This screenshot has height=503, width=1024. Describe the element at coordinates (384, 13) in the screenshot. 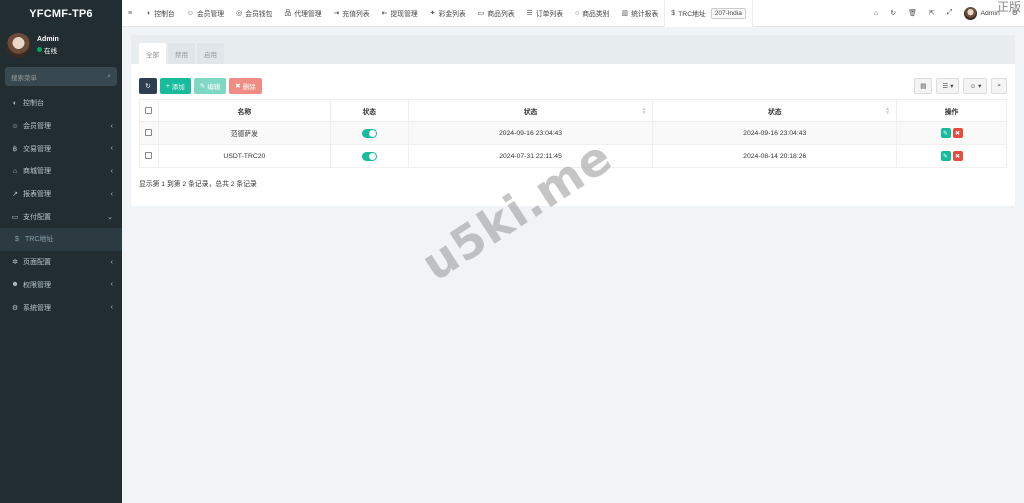

I see `sign-out-icon: ⇤` at that location.